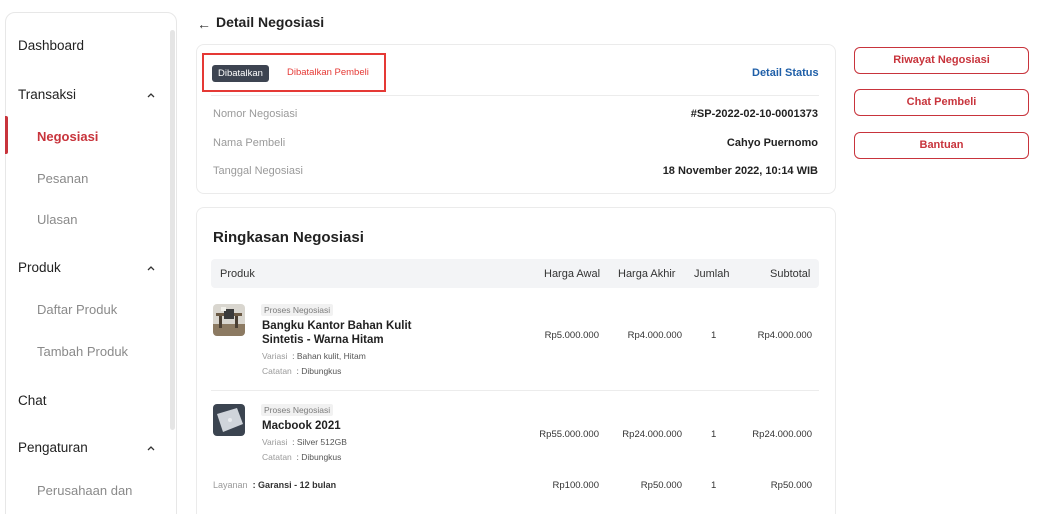  What do you see at coordinates (237, 274) in the screenshot?
I see `th-produk: Produk` at bounding box center [237, 274].